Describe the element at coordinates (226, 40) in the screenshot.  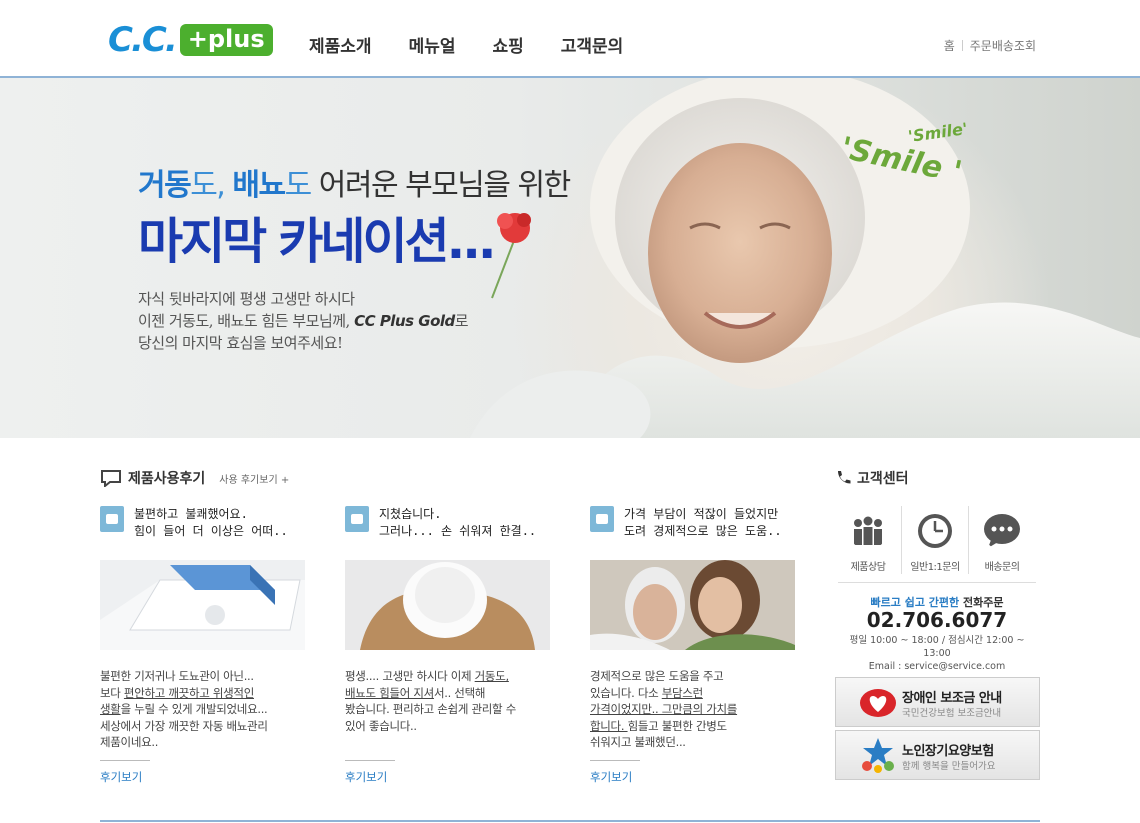
I see `logo-plus: +plus` at that location.